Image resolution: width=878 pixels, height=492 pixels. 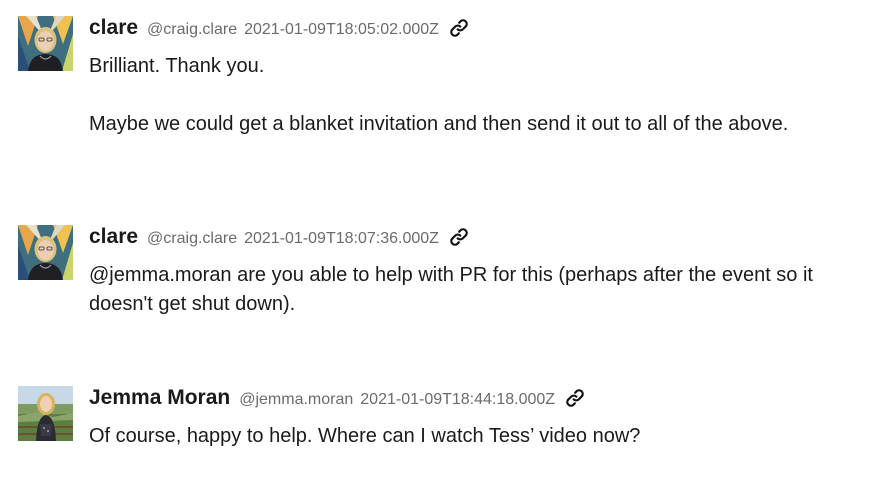 What do you see at coordinates (159, 398) in the screenshot?
I see `author-name: Jemma Moran` at bounding box center [159, 398].